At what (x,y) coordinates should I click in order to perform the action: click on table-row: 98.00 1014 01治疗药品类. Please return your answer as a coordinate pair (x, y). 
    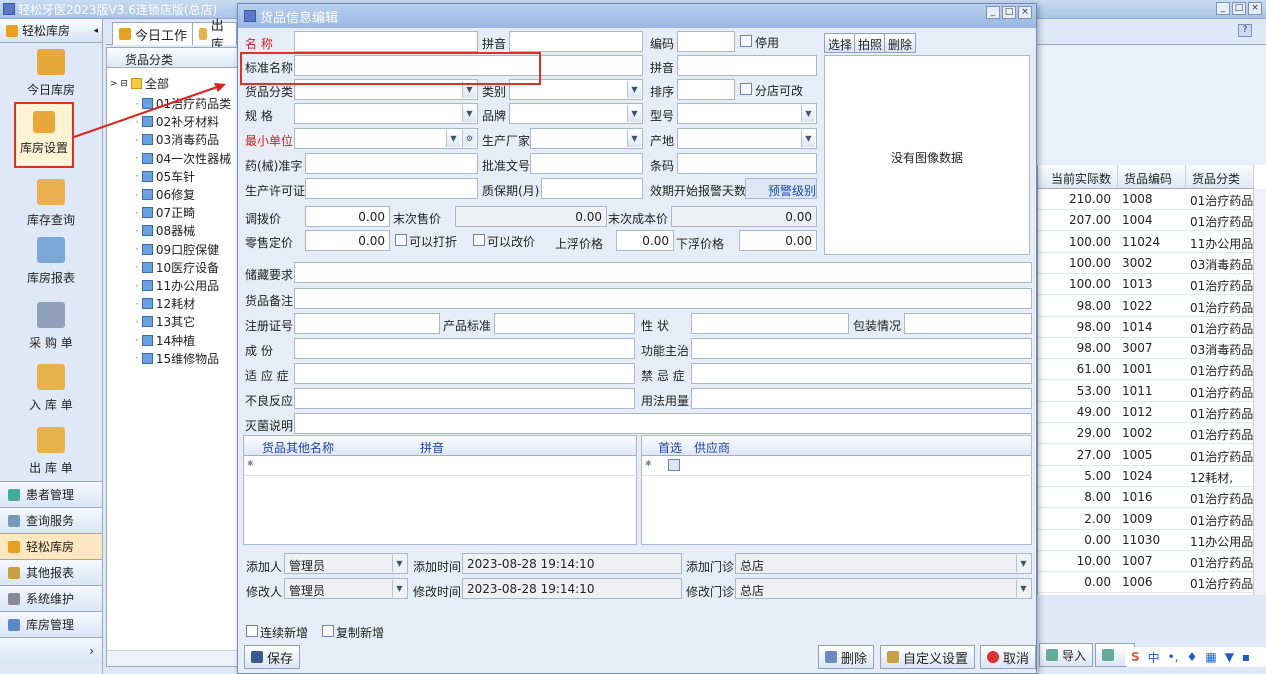
    Looking at the image, I should click on (1152, 327).